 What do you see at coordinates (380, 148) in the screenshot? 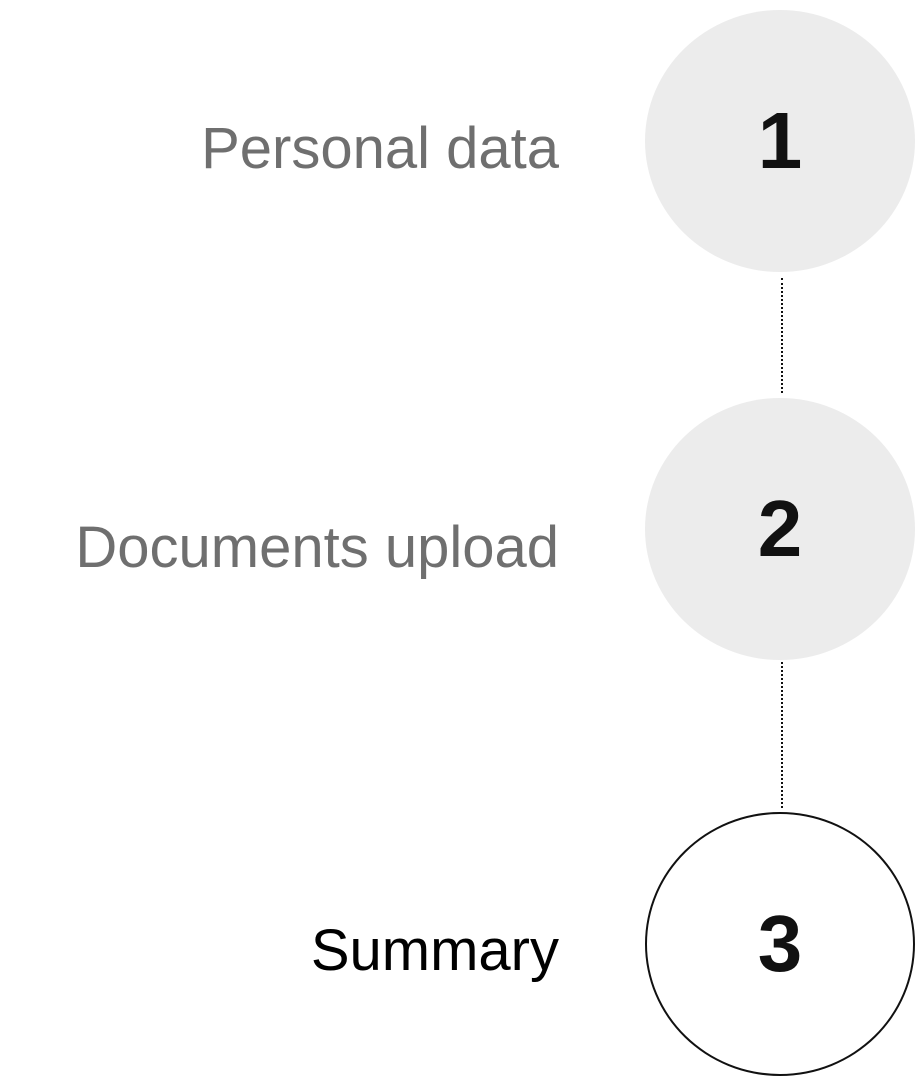
I see `step-label: Personal data` at bounding box center [380, 148].